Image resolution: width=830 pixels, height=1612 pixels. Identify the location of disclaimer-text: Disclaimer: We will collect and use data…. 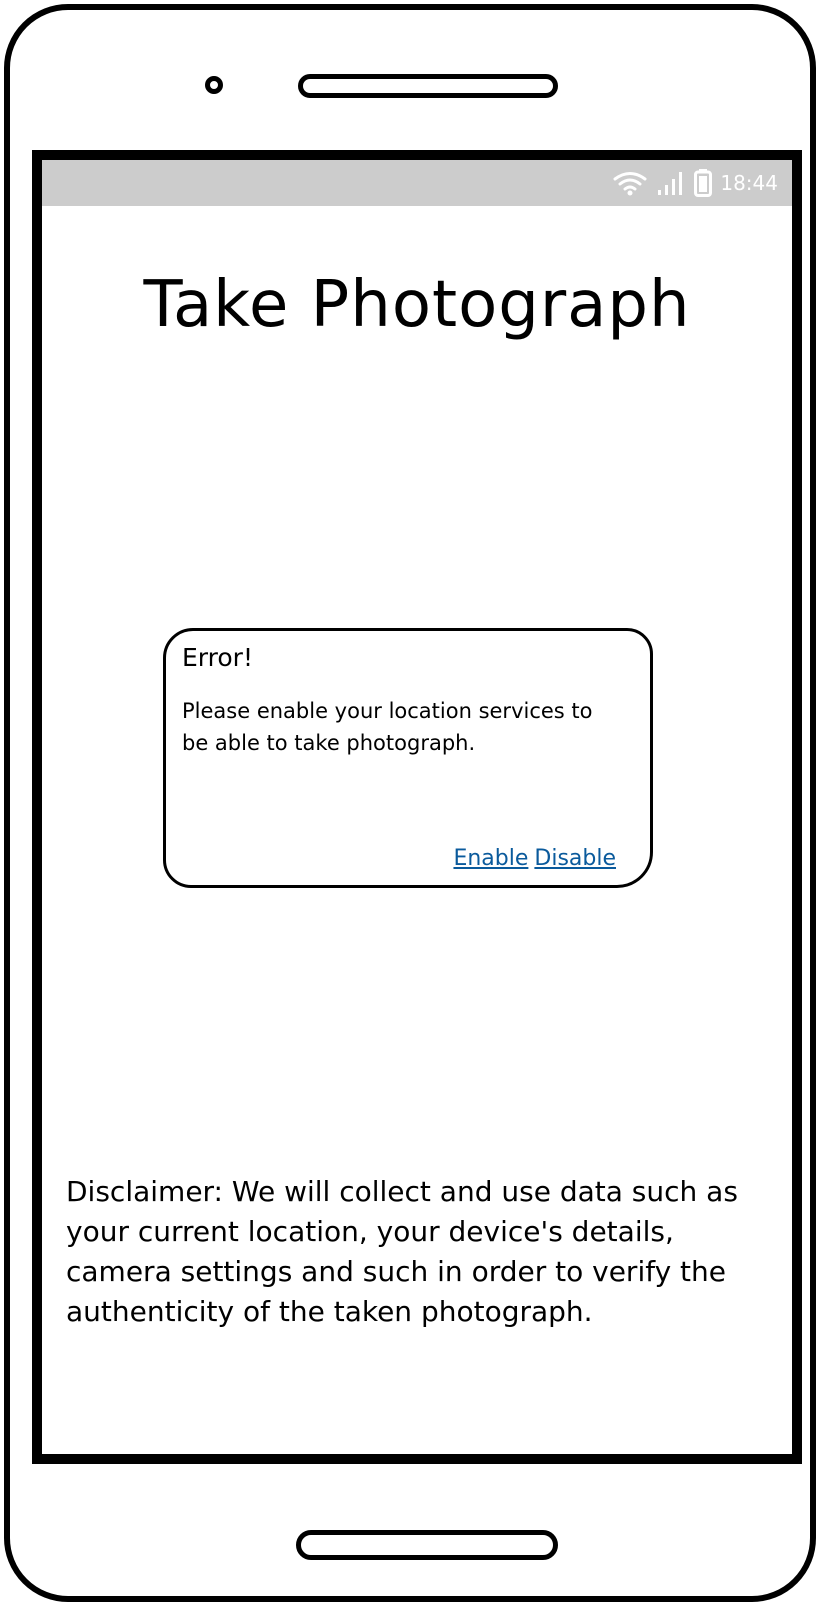
(402, 1251).